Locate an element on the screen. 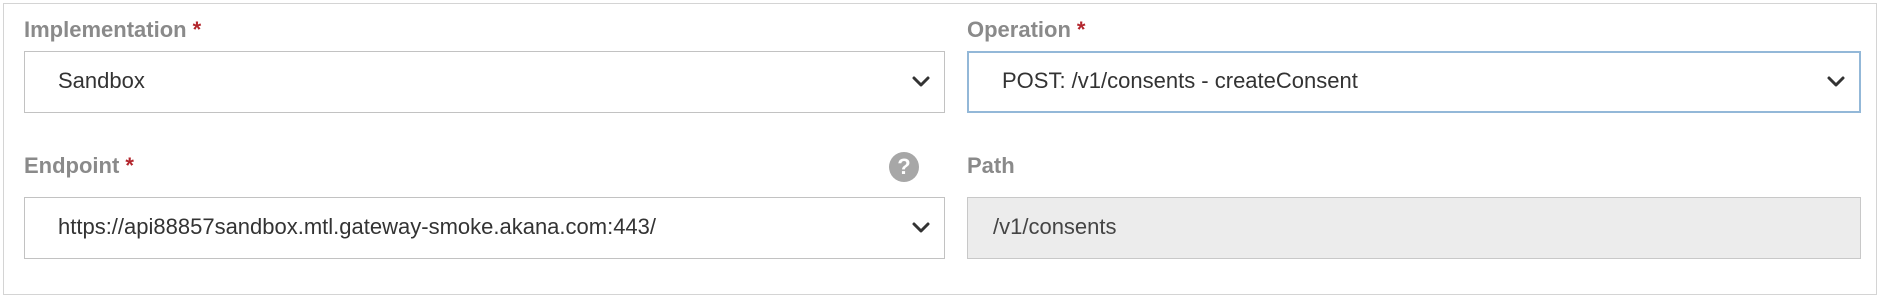 The width and height of the screenshot is (1882, 300). operation-select: POST: /v1/consents - createConsent is located at coordinates (1414, 82).